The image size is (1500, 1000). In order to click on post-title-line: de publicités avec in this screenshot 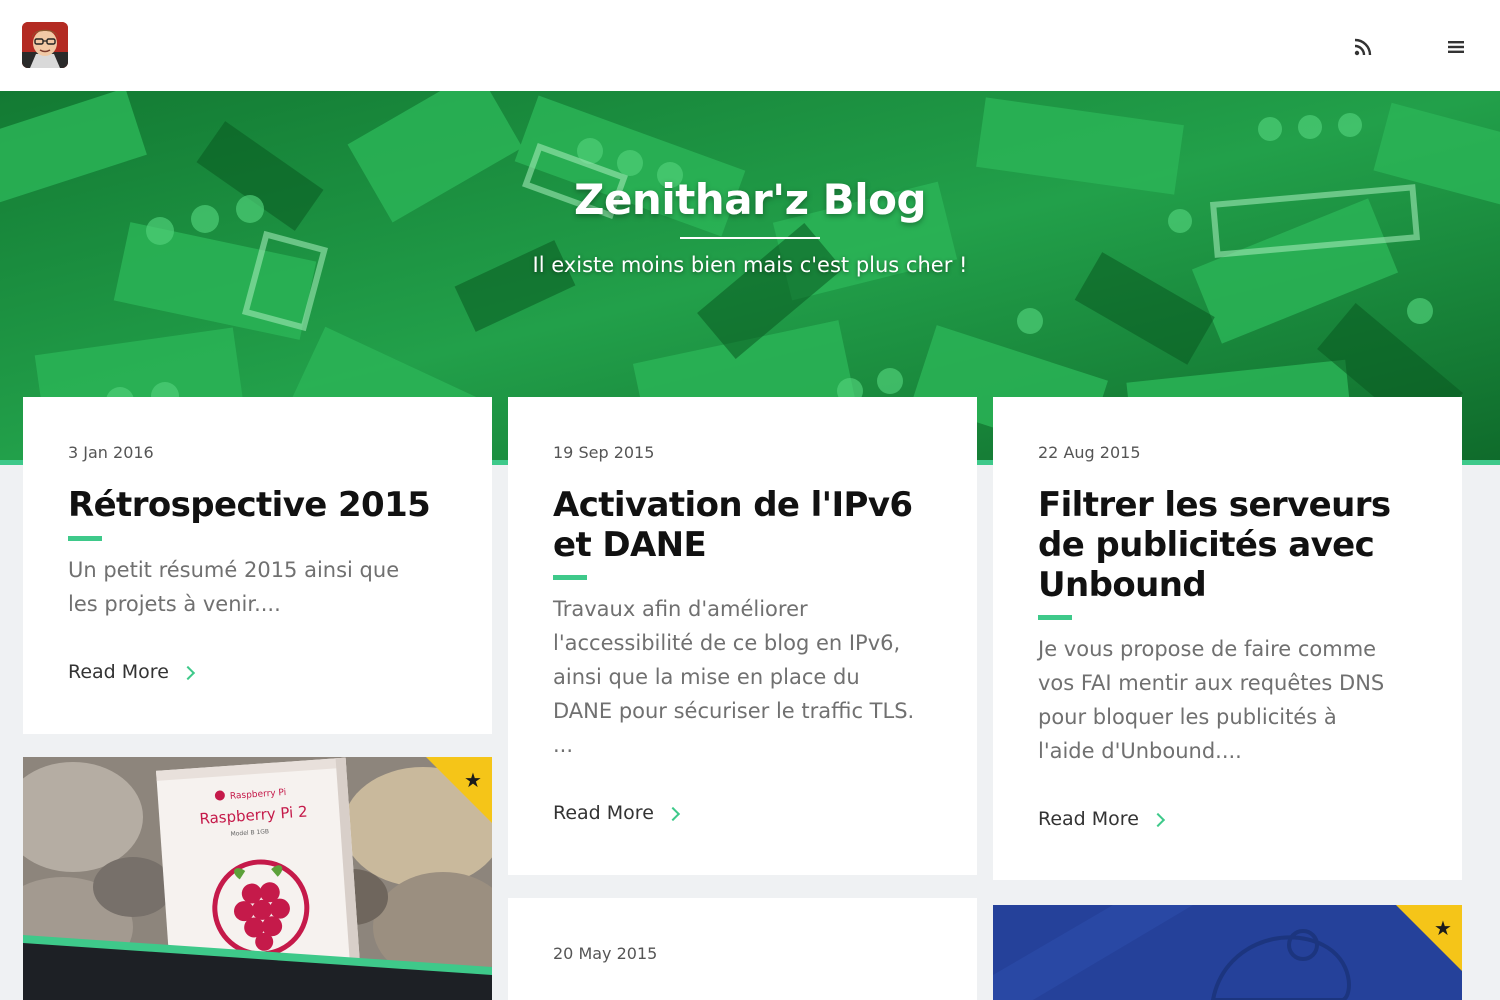, I will do `click(1206, 545)`.